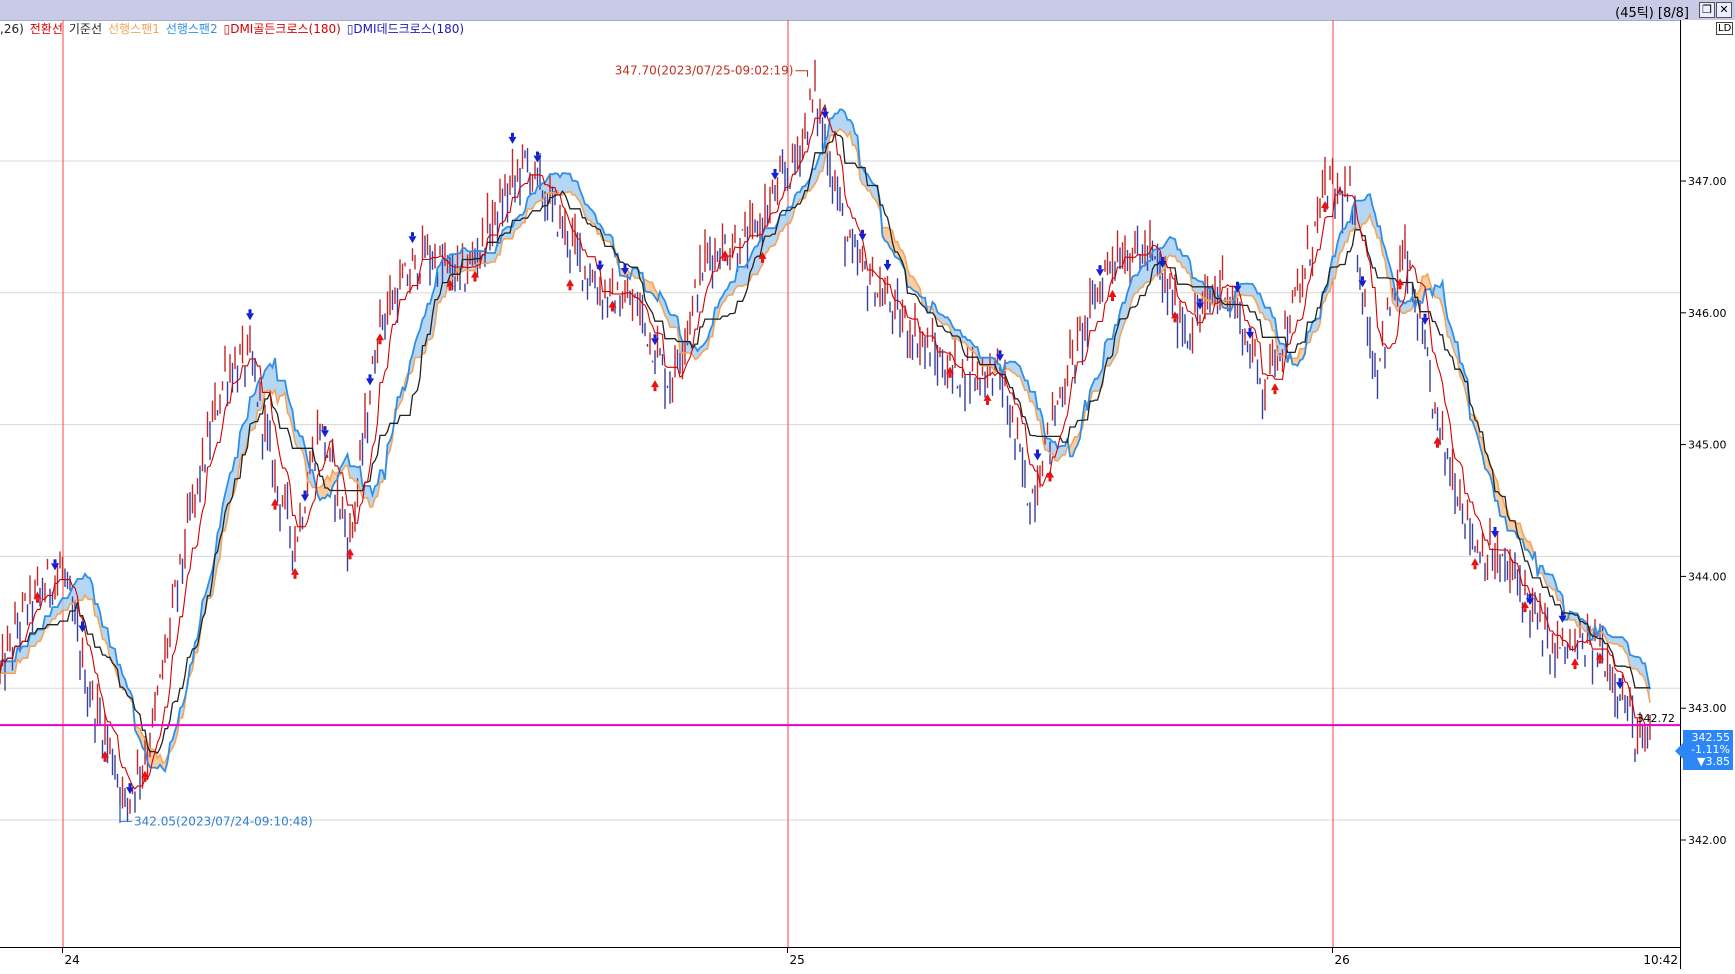 This screenshot has height=974, width=1735. I want to click on axis-corner-label: LD, so click(1725, 28).